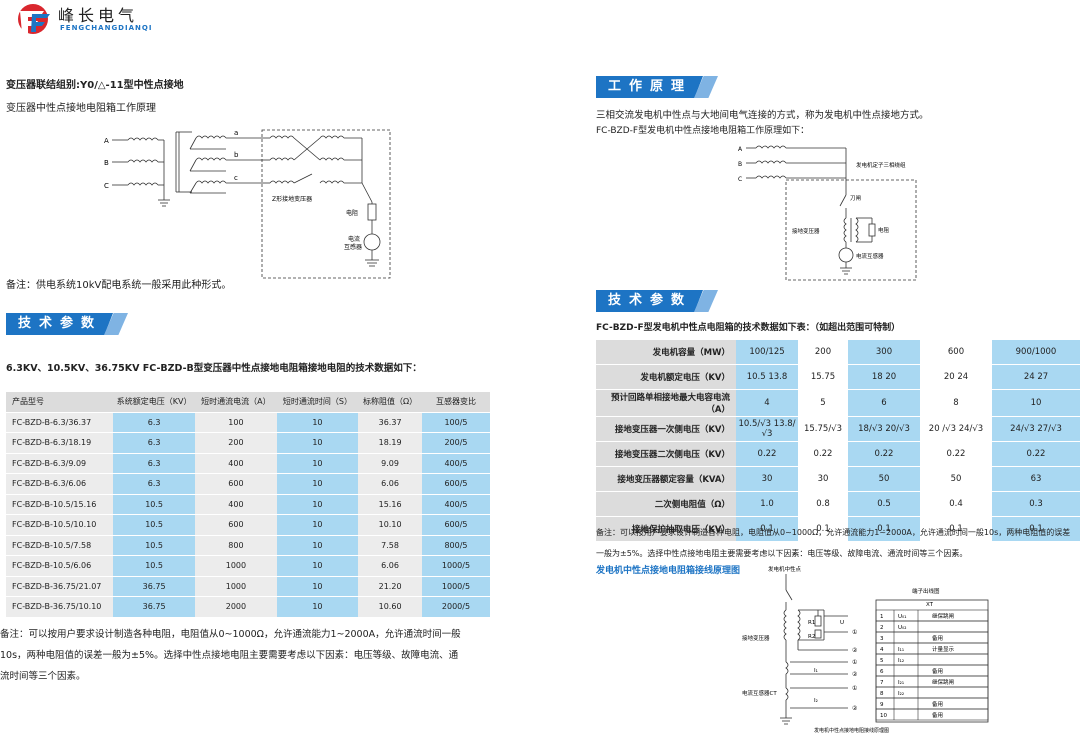 Image resolution: width=1080 pixels, height=734 pixels. I want to click on grounding-transformer-label: 接地变压器, so click(806, 231).